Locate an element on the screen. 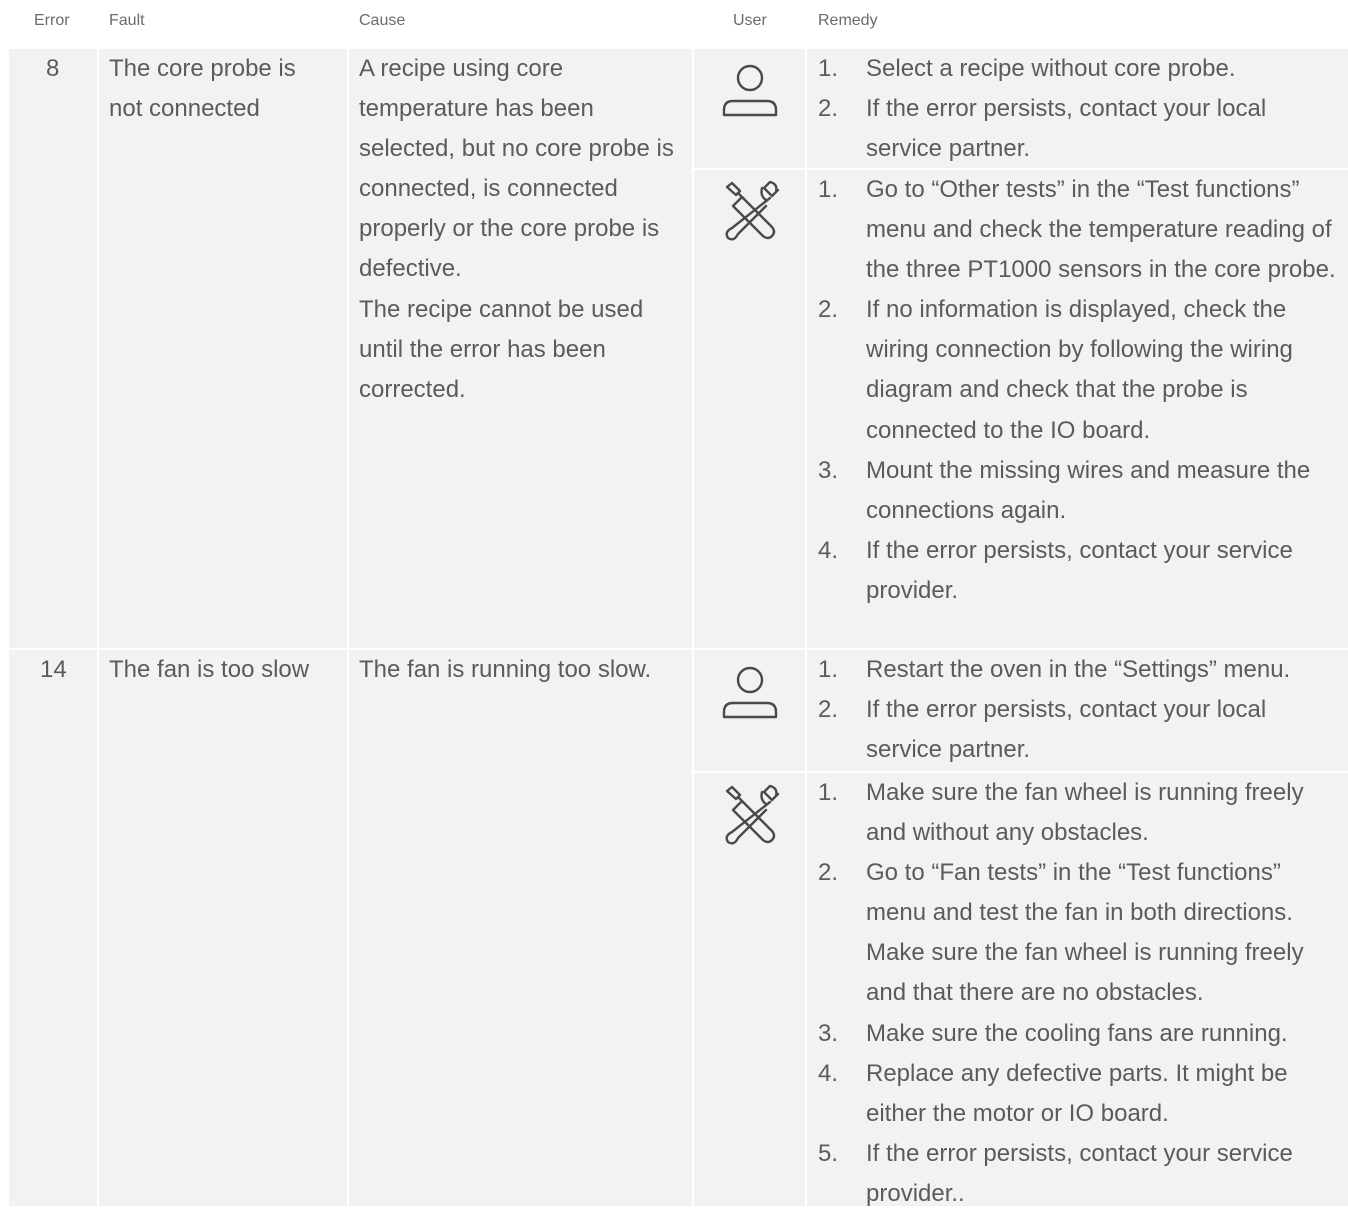  header-cause: Cause is located at coordinates (382, 20).